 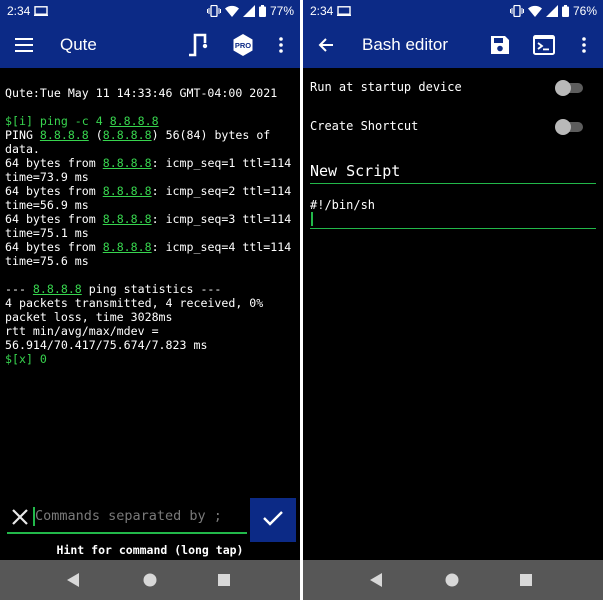 I want to click on setting-create-shortcut: Create Shortcut, so click(x=453, y=127).